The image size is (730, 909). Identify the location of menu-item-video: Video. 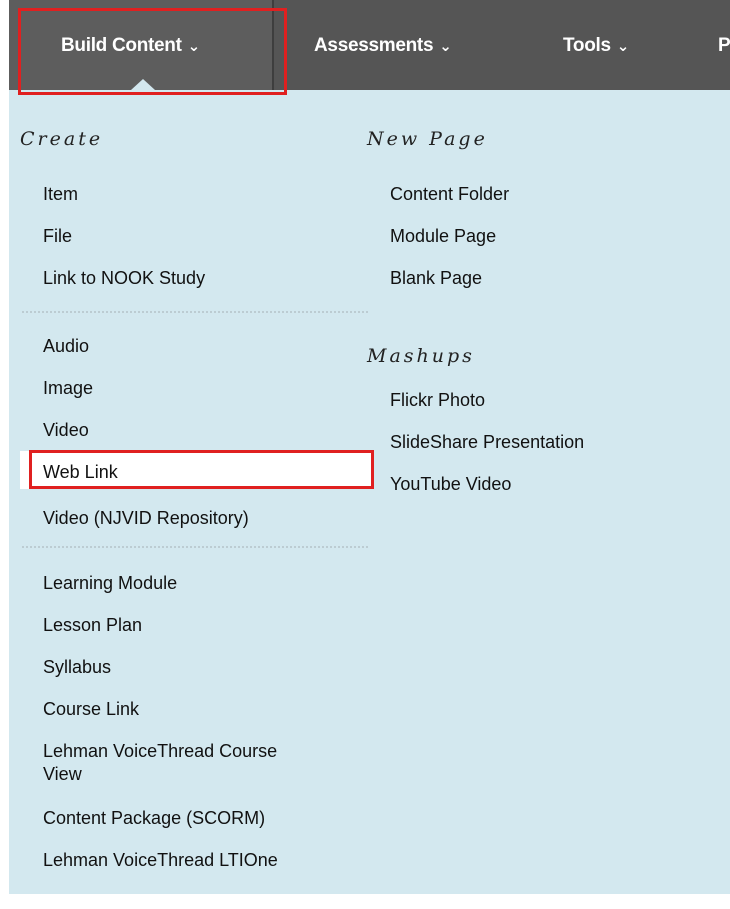
(66, 430).